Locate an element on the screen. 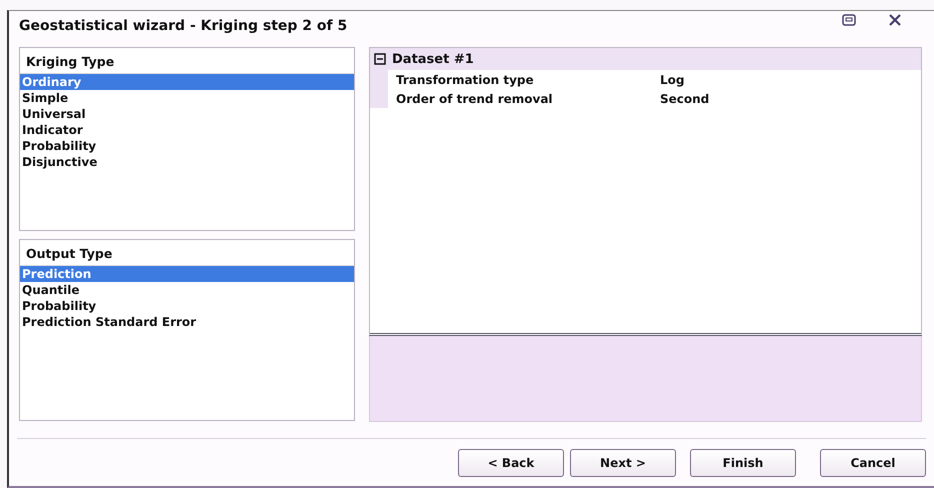 This screenshot has height=488, width=934. group-title: Dataset #1 is located at coordinates (433, 59).